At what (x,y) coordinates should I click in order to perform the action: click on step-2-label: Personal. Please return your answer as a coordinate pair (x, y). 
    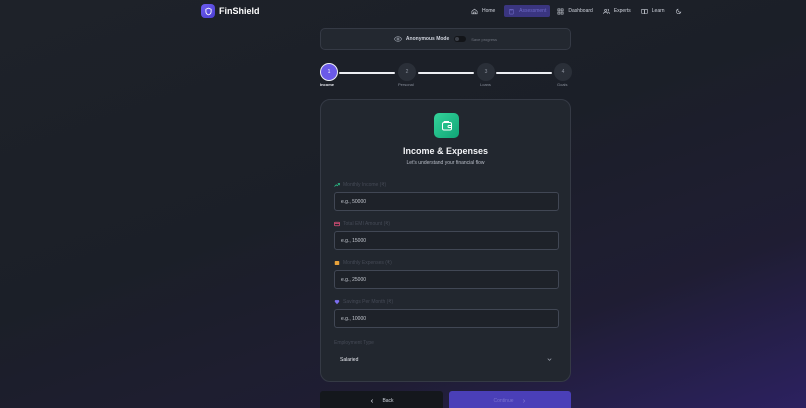
    Looking at the image, I should click on (406, 84).